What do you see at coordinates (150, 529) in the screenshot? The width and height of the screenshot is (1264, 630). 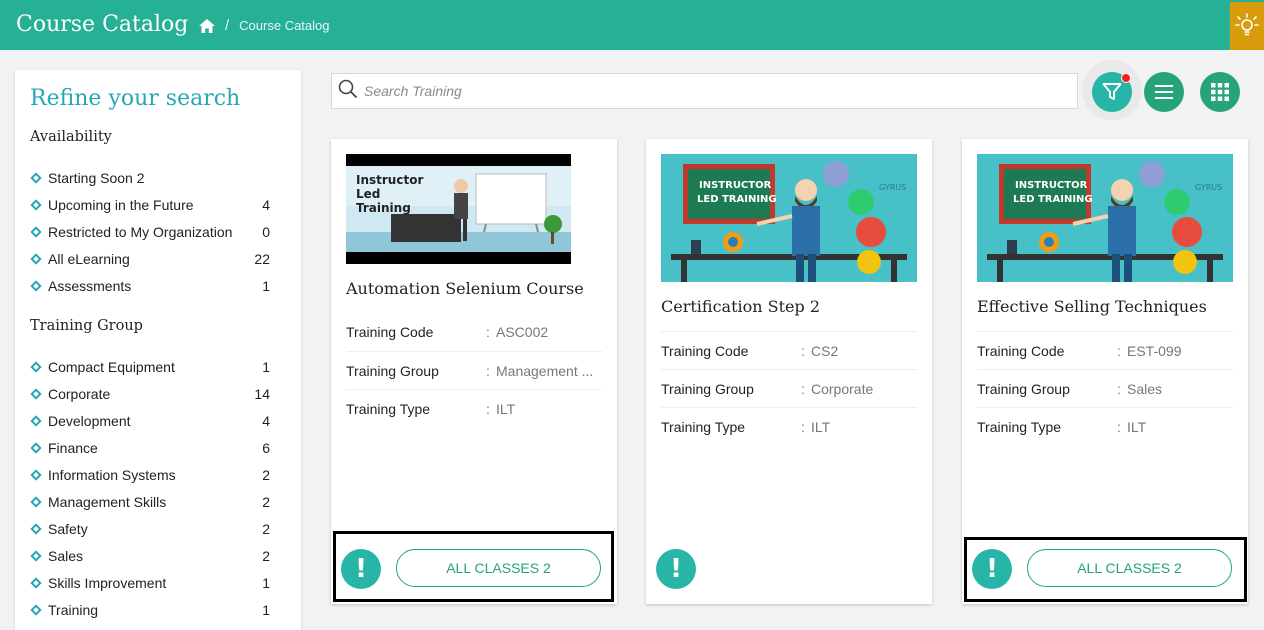 I see `facet-safety: Safety 2` at bounding box center [150, 529].